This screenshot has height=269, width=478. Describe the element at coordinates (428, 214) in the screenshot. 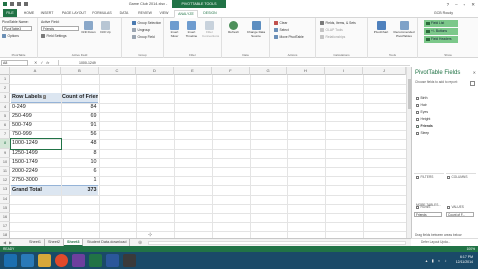

I see `rows-field-pill: Friends` at that location.